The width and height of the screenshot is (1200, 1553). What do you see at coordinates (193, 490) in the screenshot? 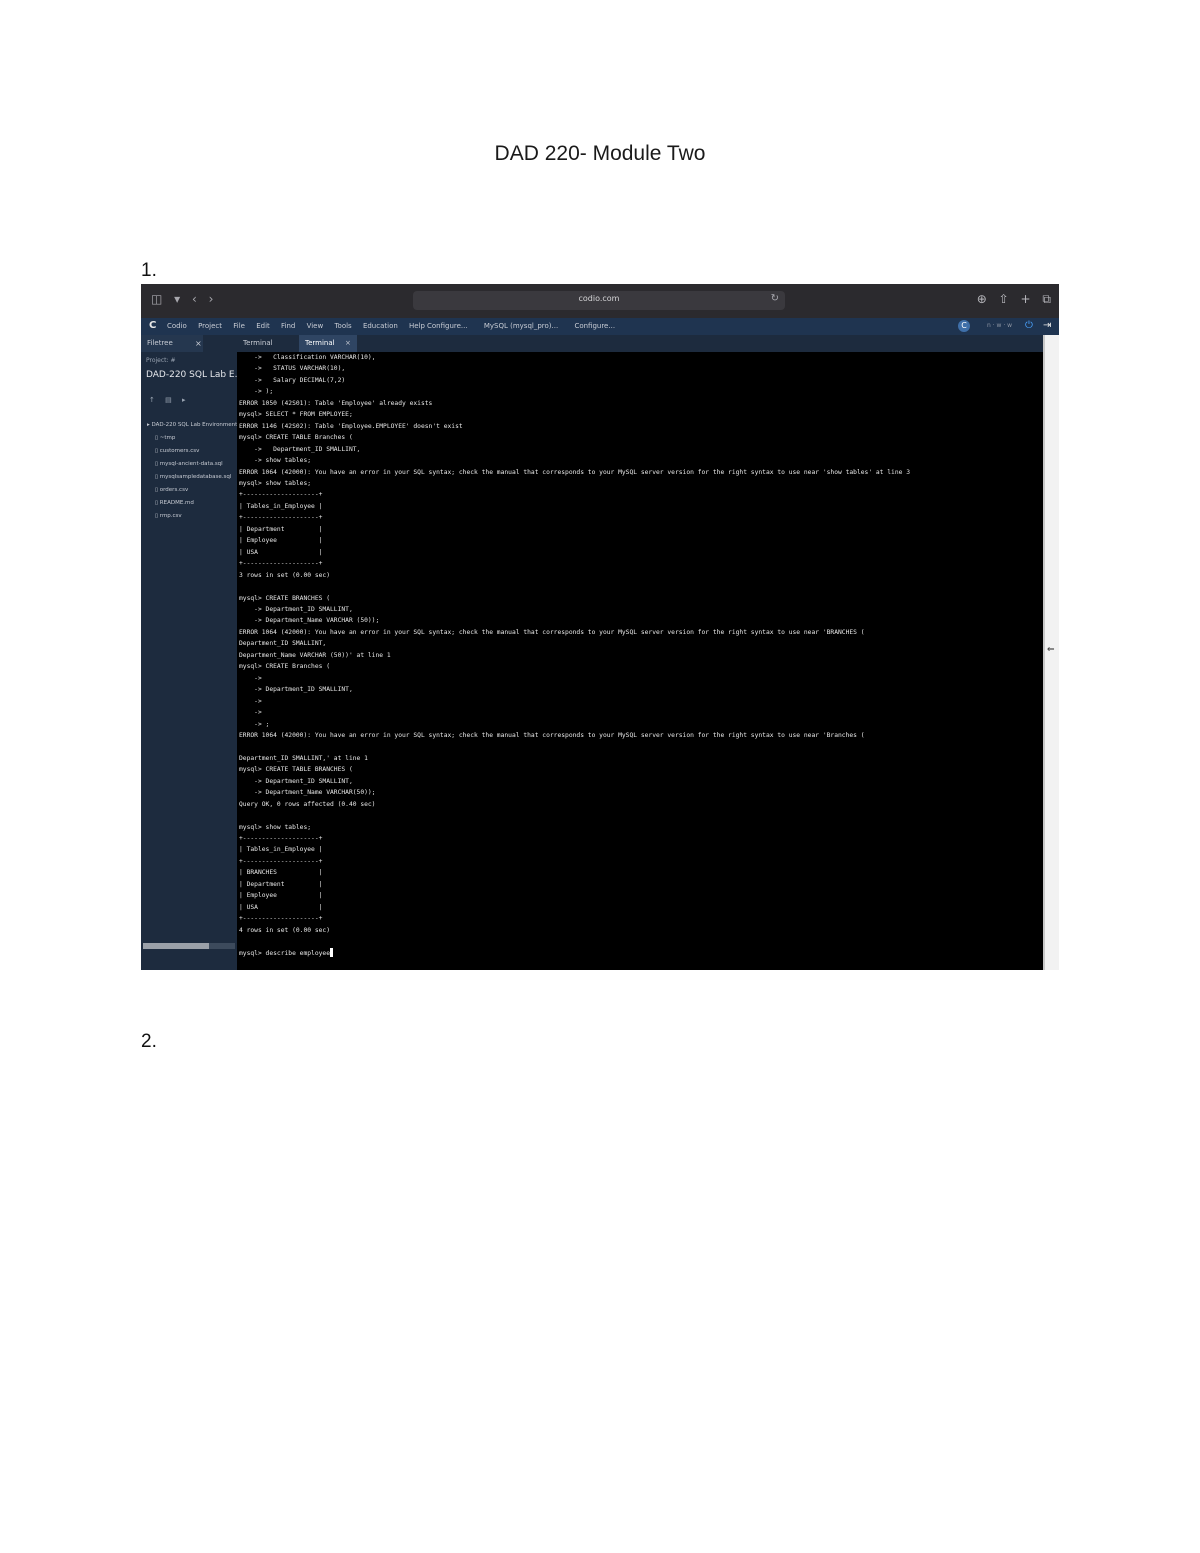
I see `file-tree-item: ▯ orders.csv` at bounding box center [193, 490].